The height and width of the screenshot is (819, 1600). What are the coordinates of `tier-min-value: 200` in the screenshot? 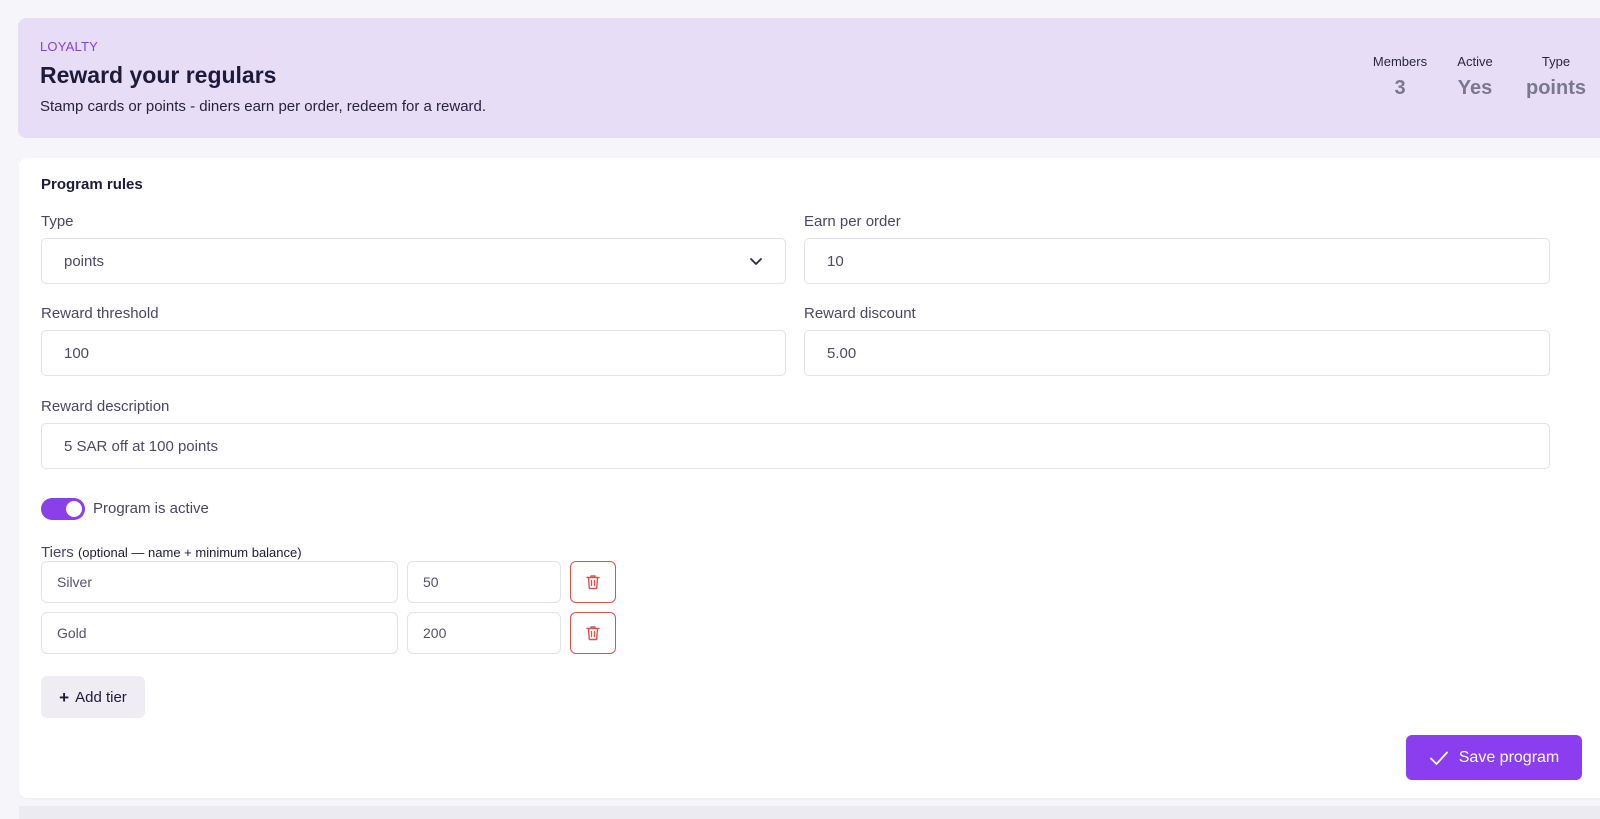 It's located at (435, 633).